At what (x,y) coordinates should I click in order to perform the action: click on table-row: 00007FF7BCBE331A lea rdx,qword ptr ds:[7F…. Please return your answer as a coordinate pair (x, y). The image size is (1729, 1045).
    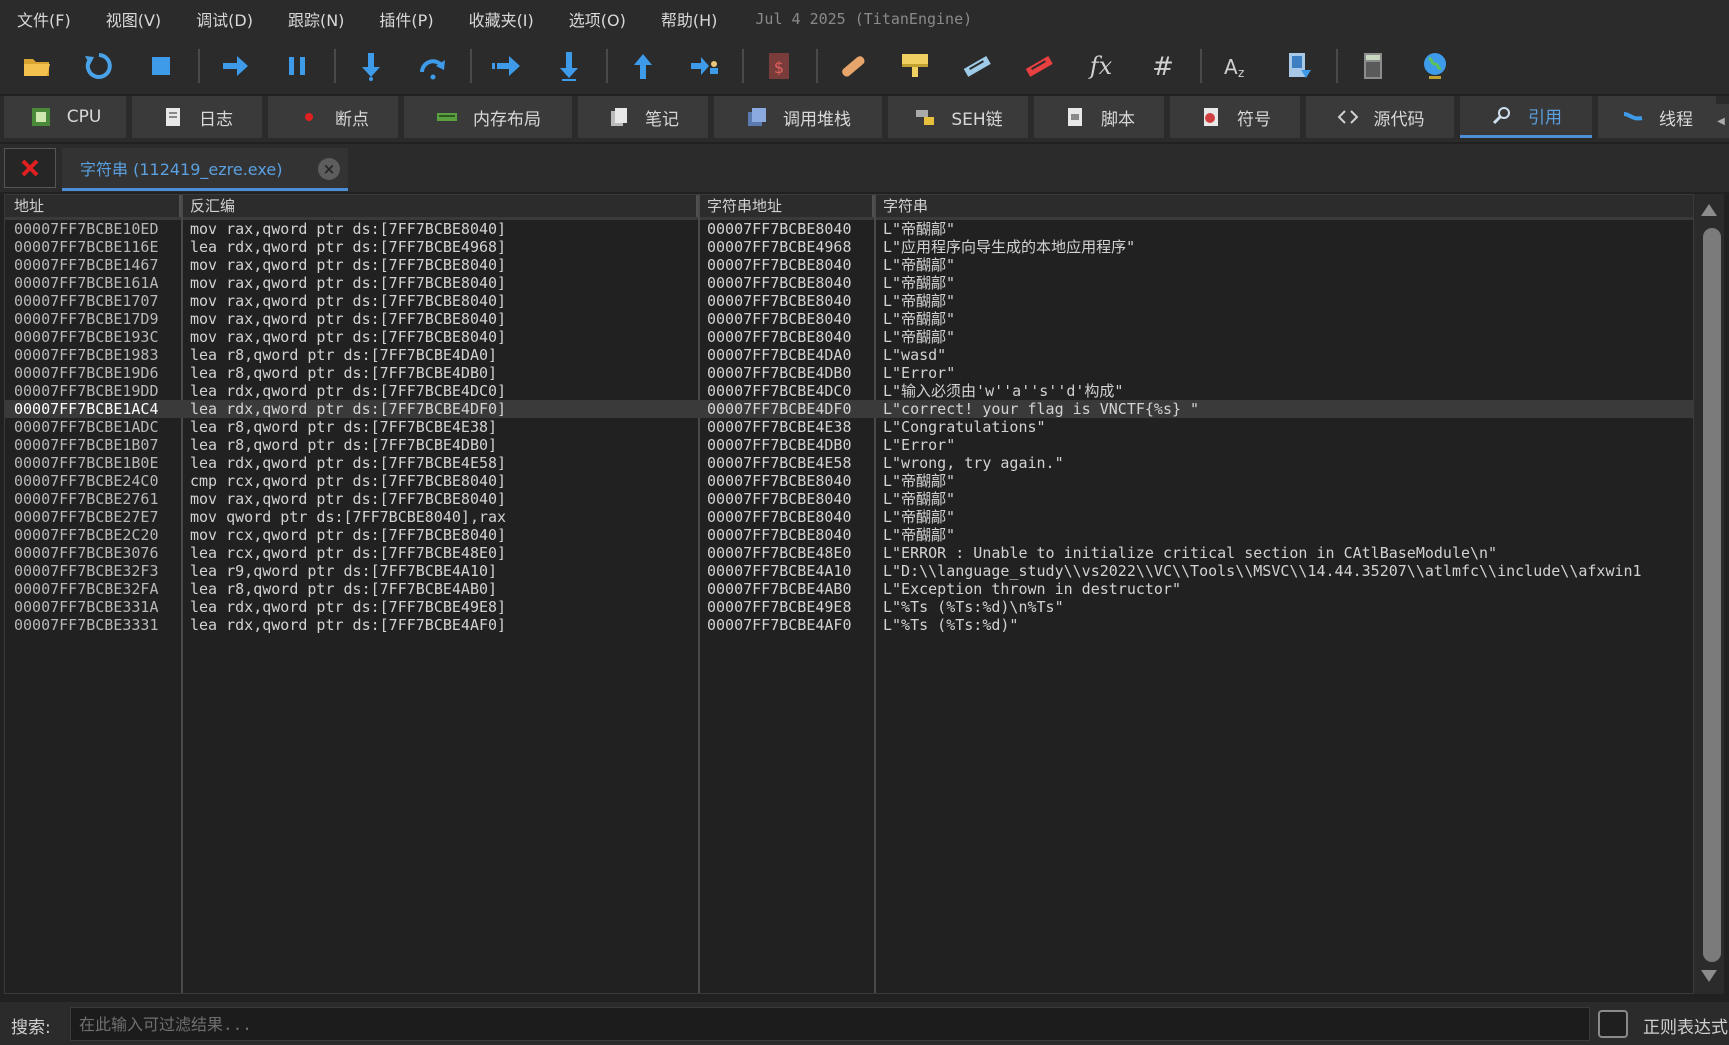
    Looking at the image, I should click on (849, 607).